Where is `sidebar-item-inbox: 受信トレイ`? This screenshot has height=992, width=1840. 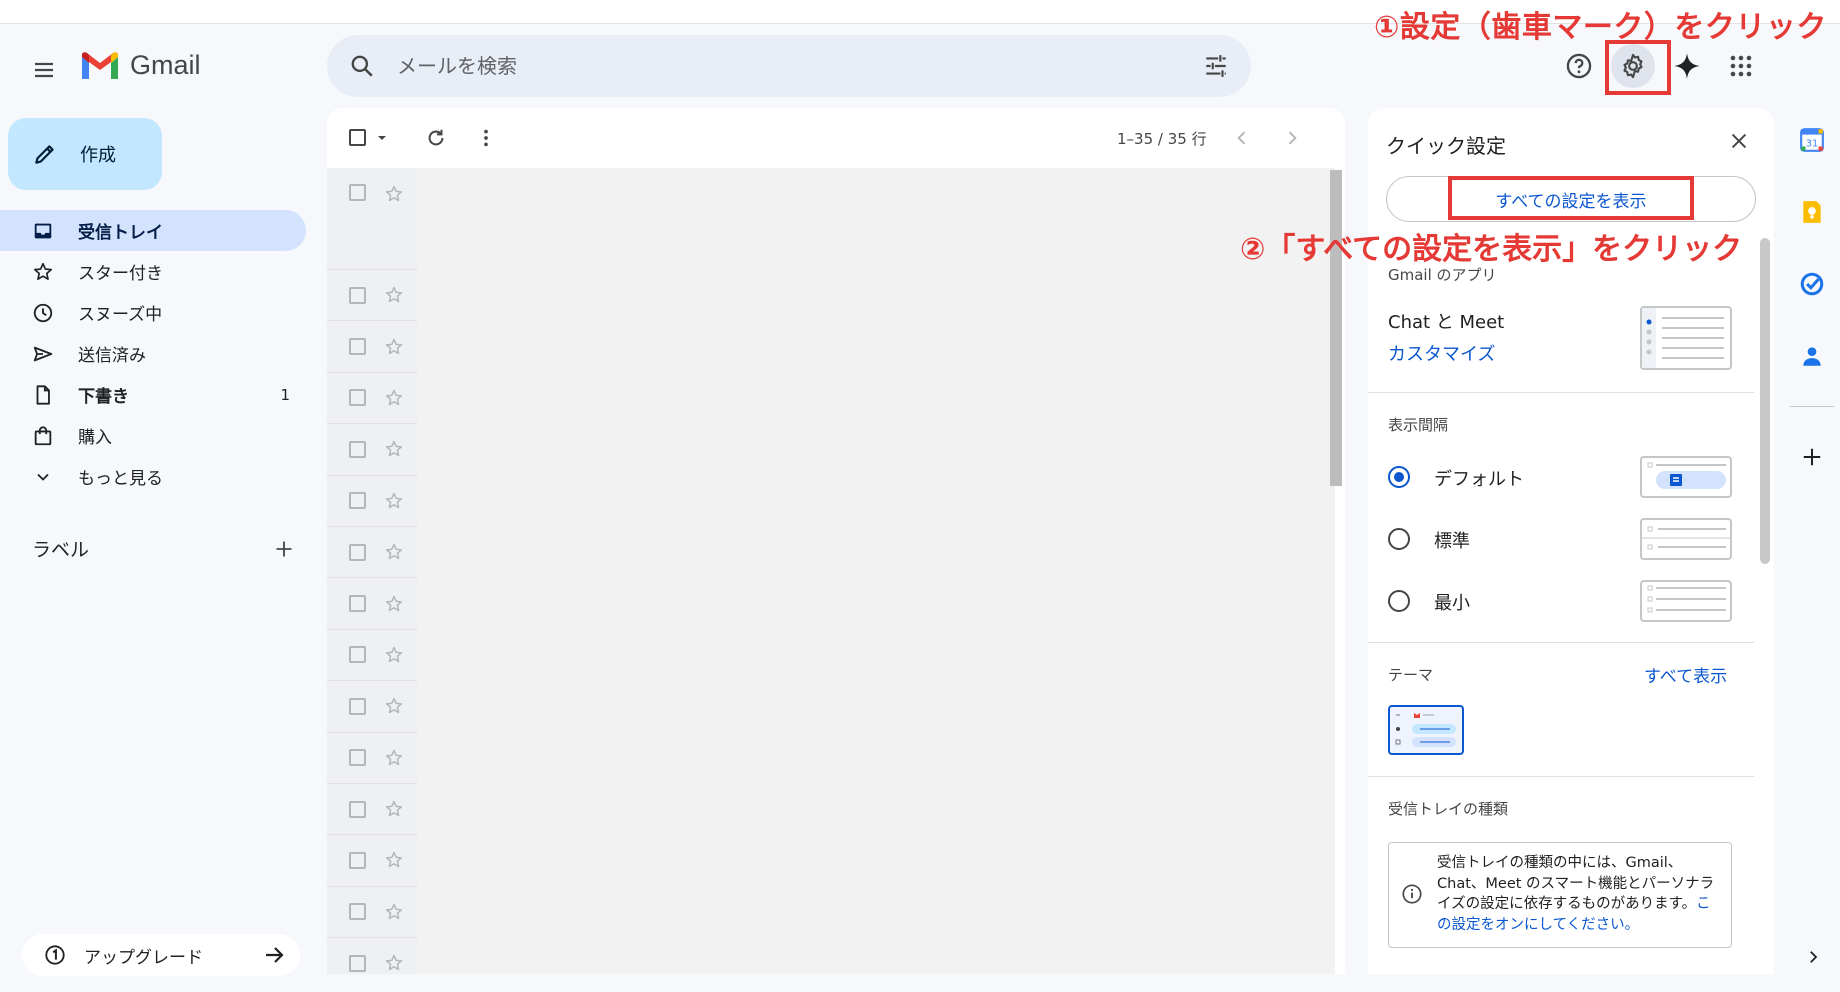 sidebar-item-inbox: 受信トレイ is located at coordinates (153, 230).